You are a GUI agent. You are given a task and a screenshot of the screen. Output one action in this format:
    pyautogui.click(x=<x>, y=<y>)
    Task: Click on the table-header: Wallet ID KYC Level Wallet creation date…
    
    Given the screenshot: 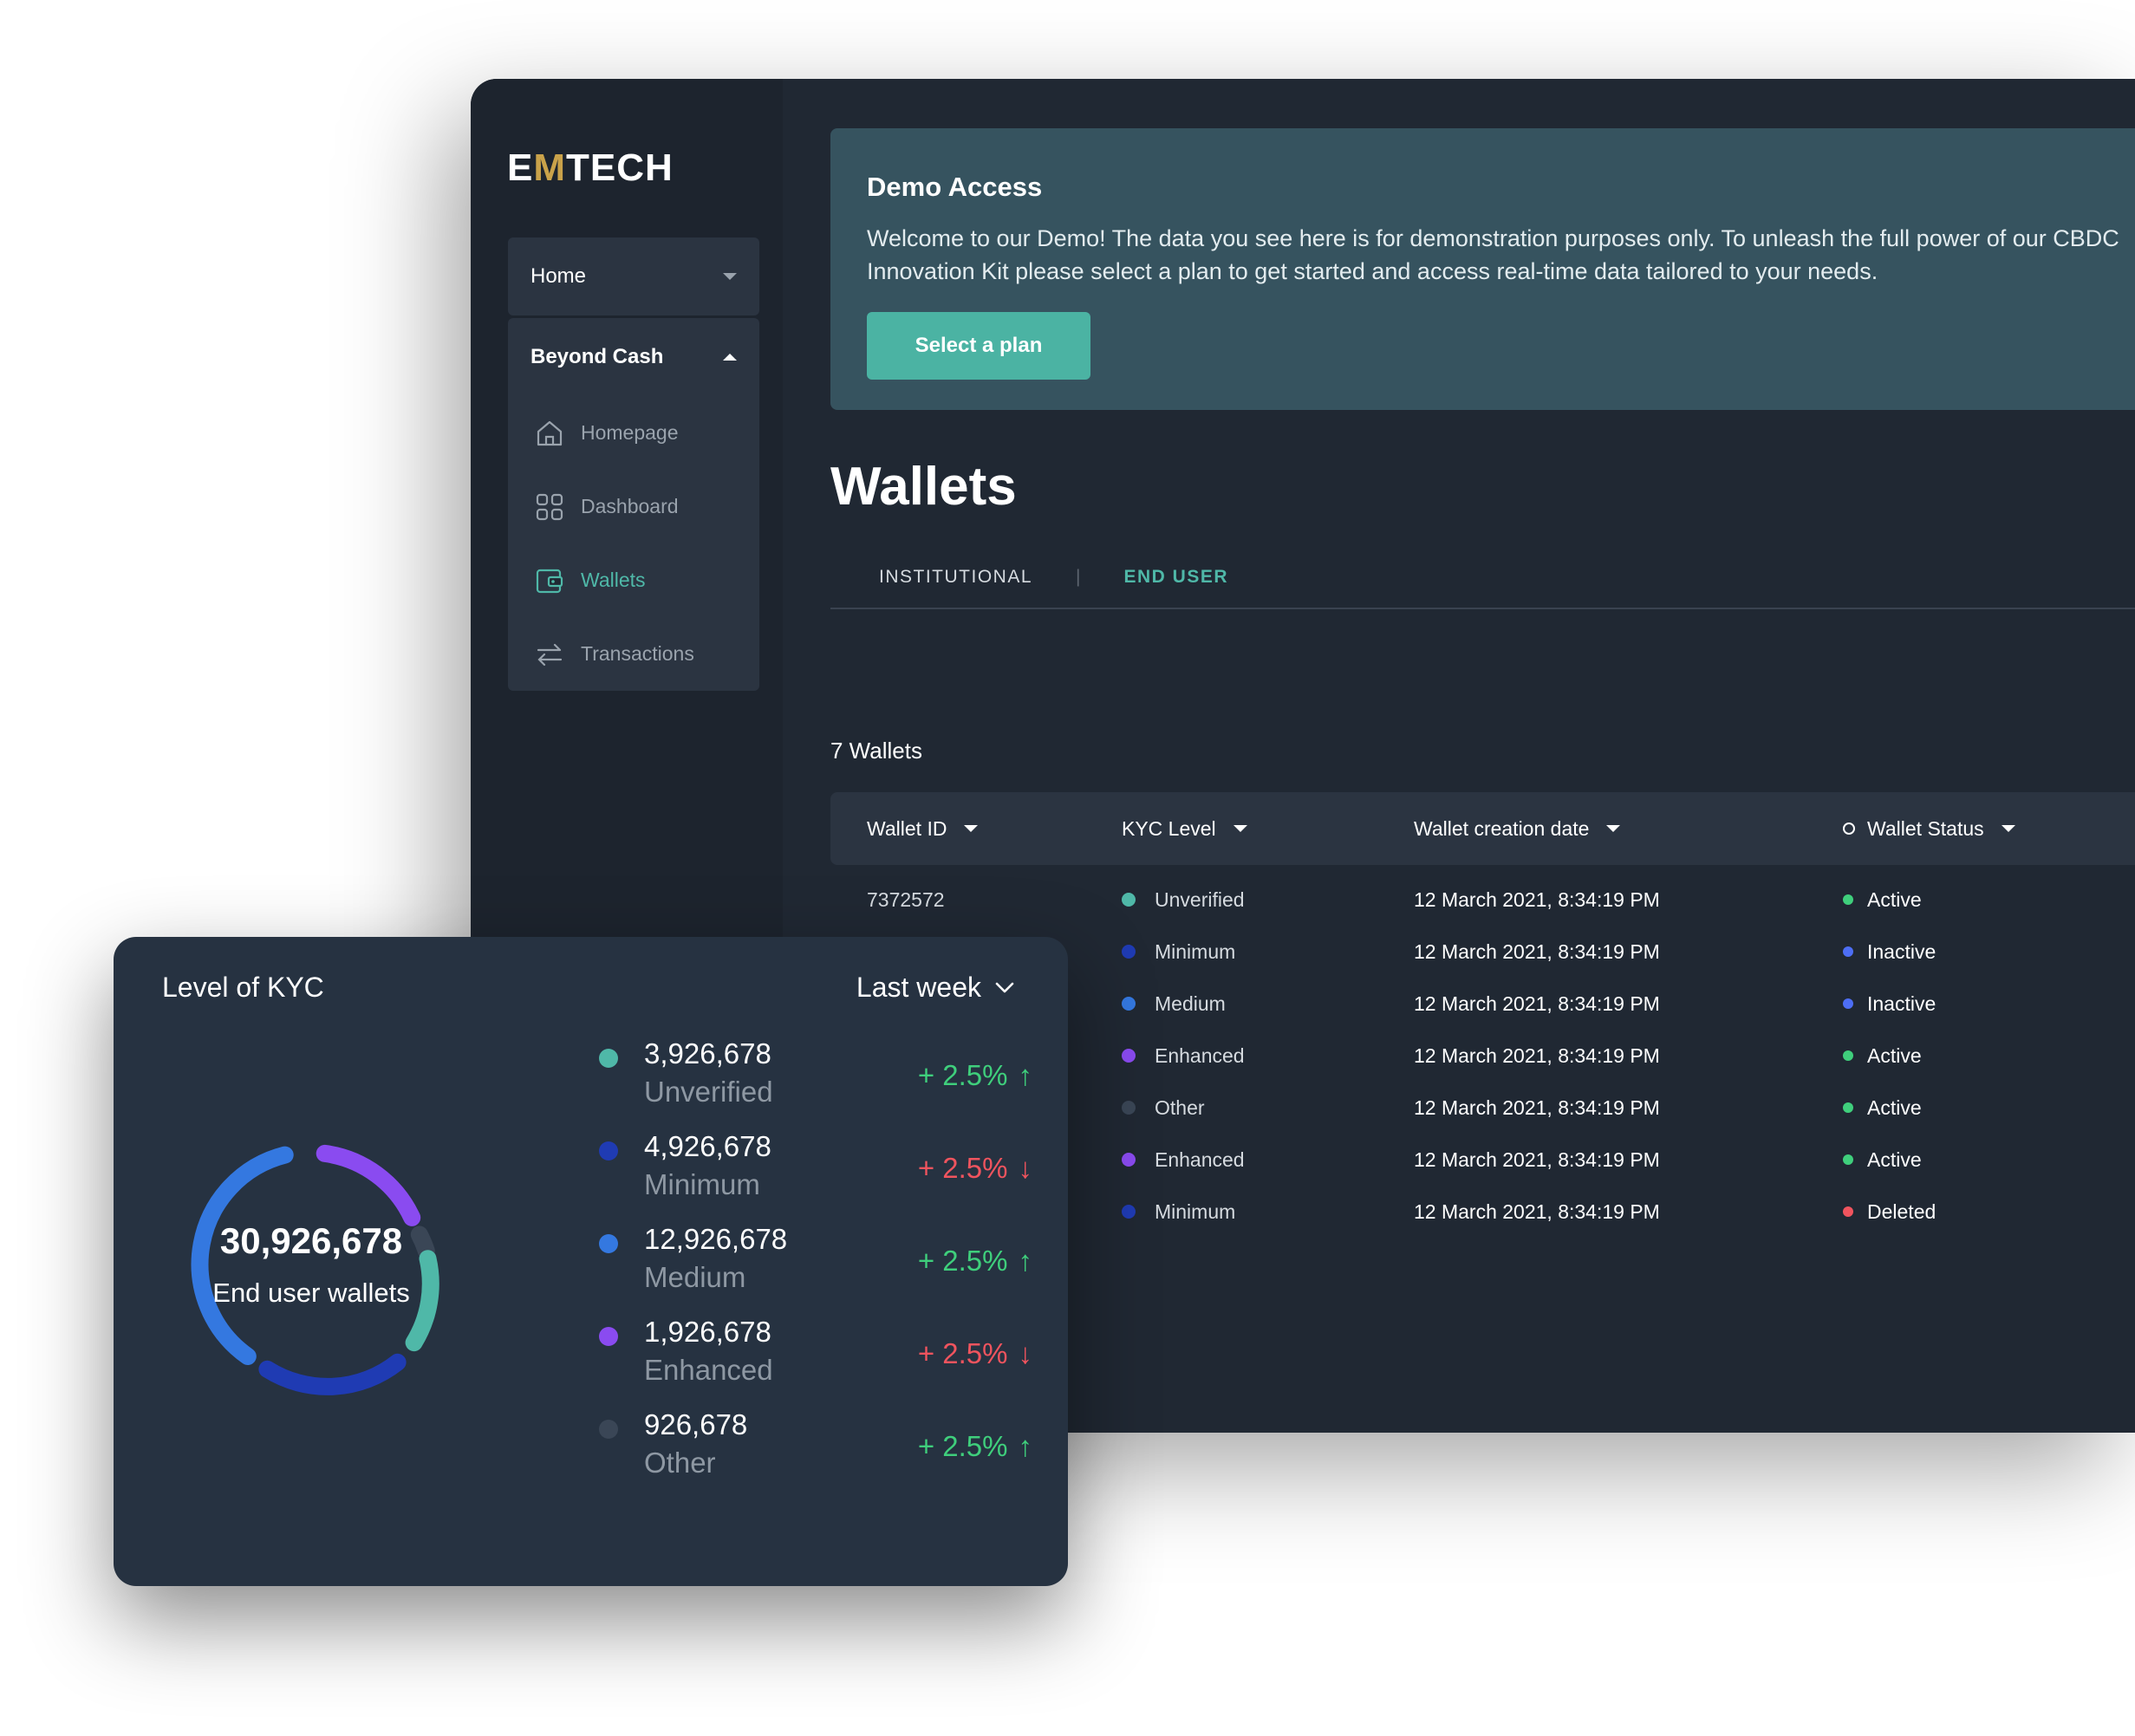 What is the action you would take?
    pyautogui.click(x=1482, y=829)
    